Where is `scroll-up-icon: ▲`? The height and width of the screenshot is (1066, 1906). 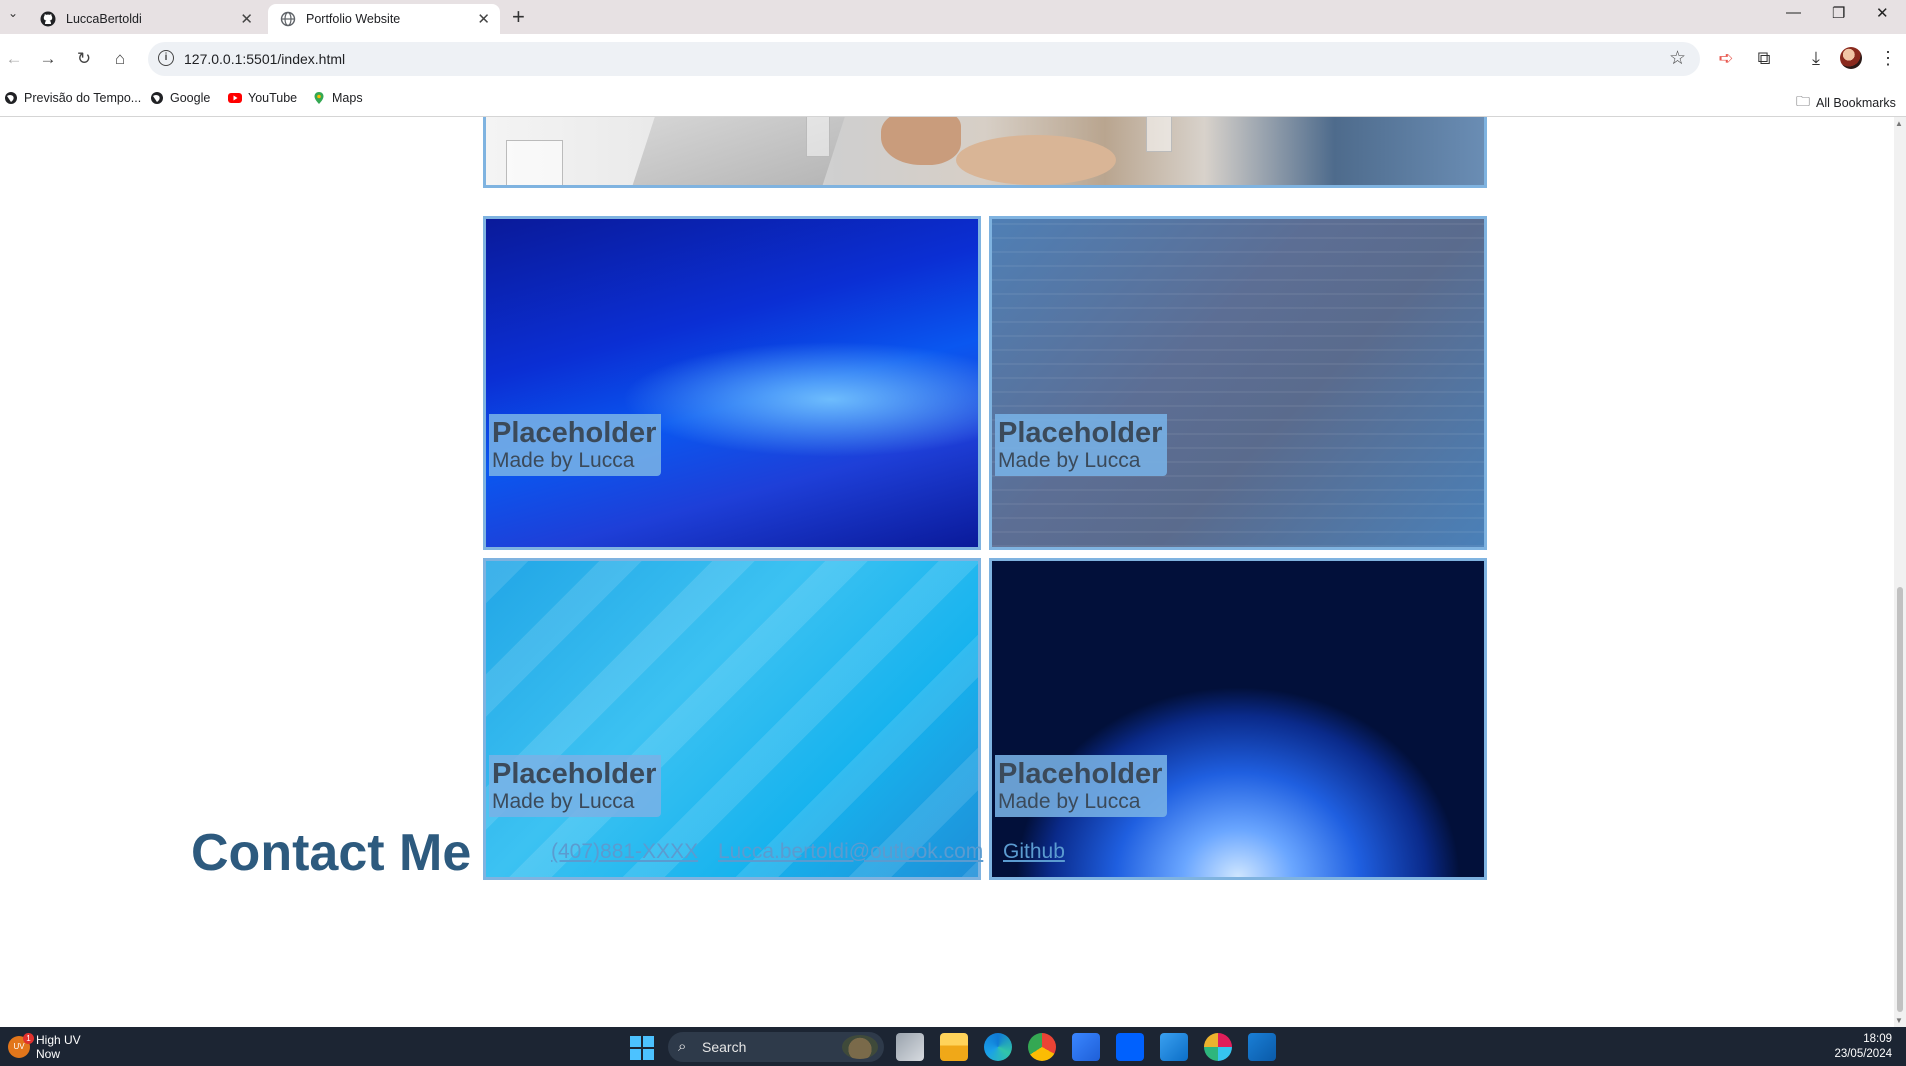
scroll-up-icon: ▲ is located at coordinates (1899, 123).